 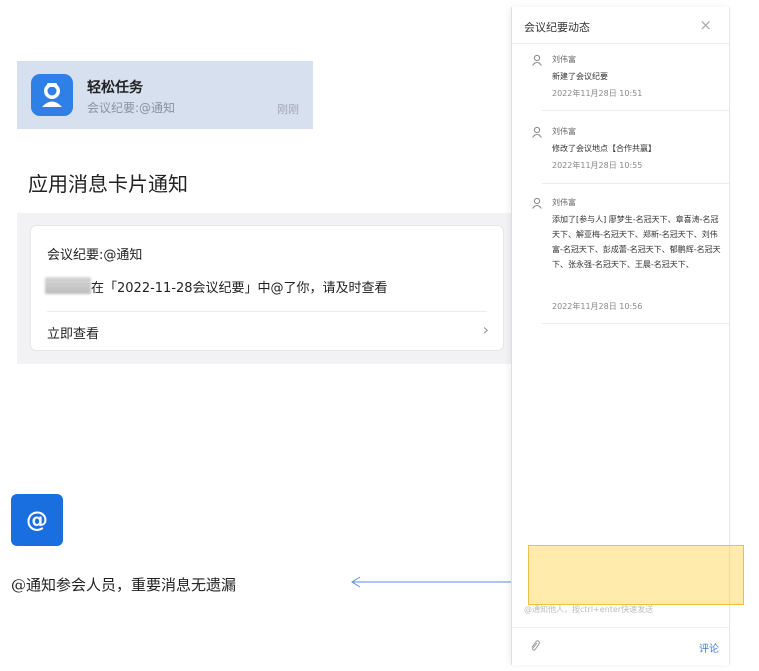 What do you see at coordinates (37, 520) in the screenshot?
I see `at-icon: @` at bounding box center [37, 520].